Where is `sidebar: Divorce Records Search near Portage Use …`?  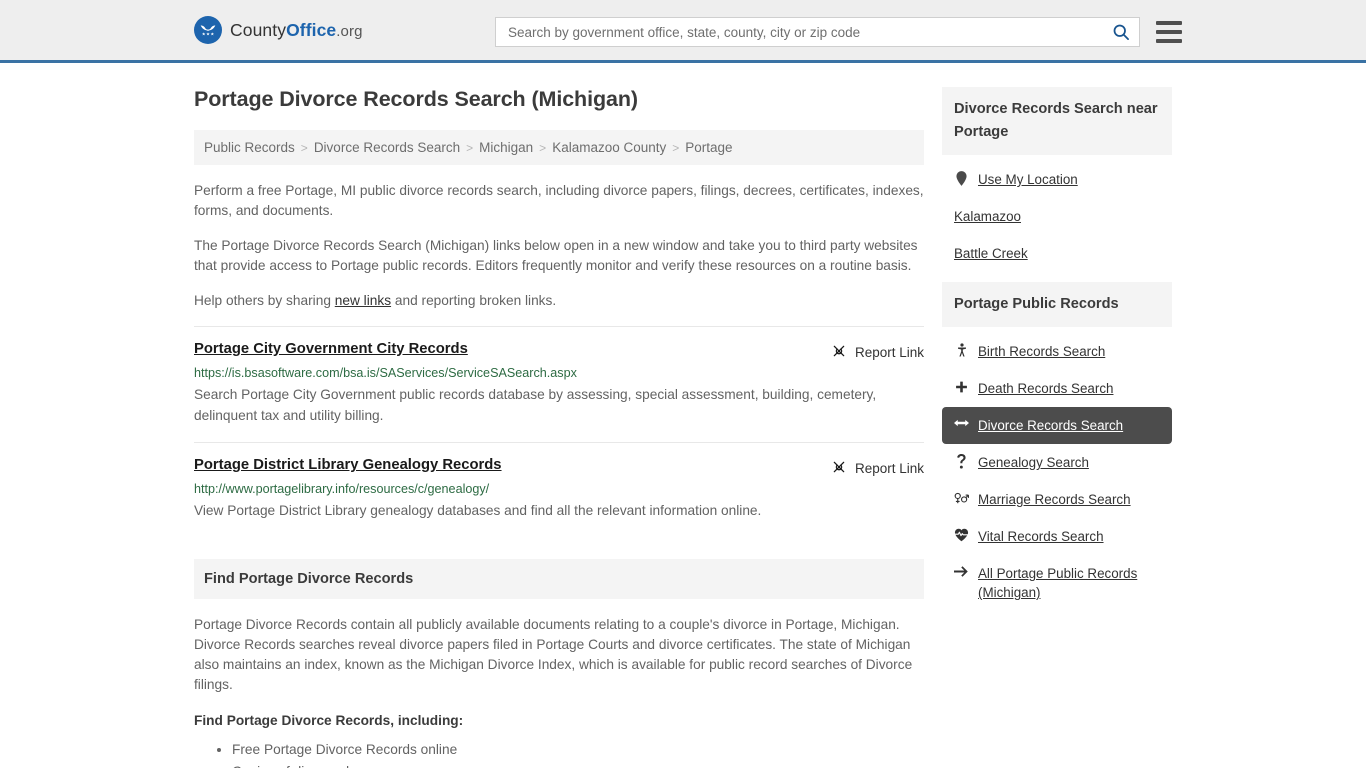 sidebar: Divorce Records Search near Portage Use … is located at coordinates (1057, 427).